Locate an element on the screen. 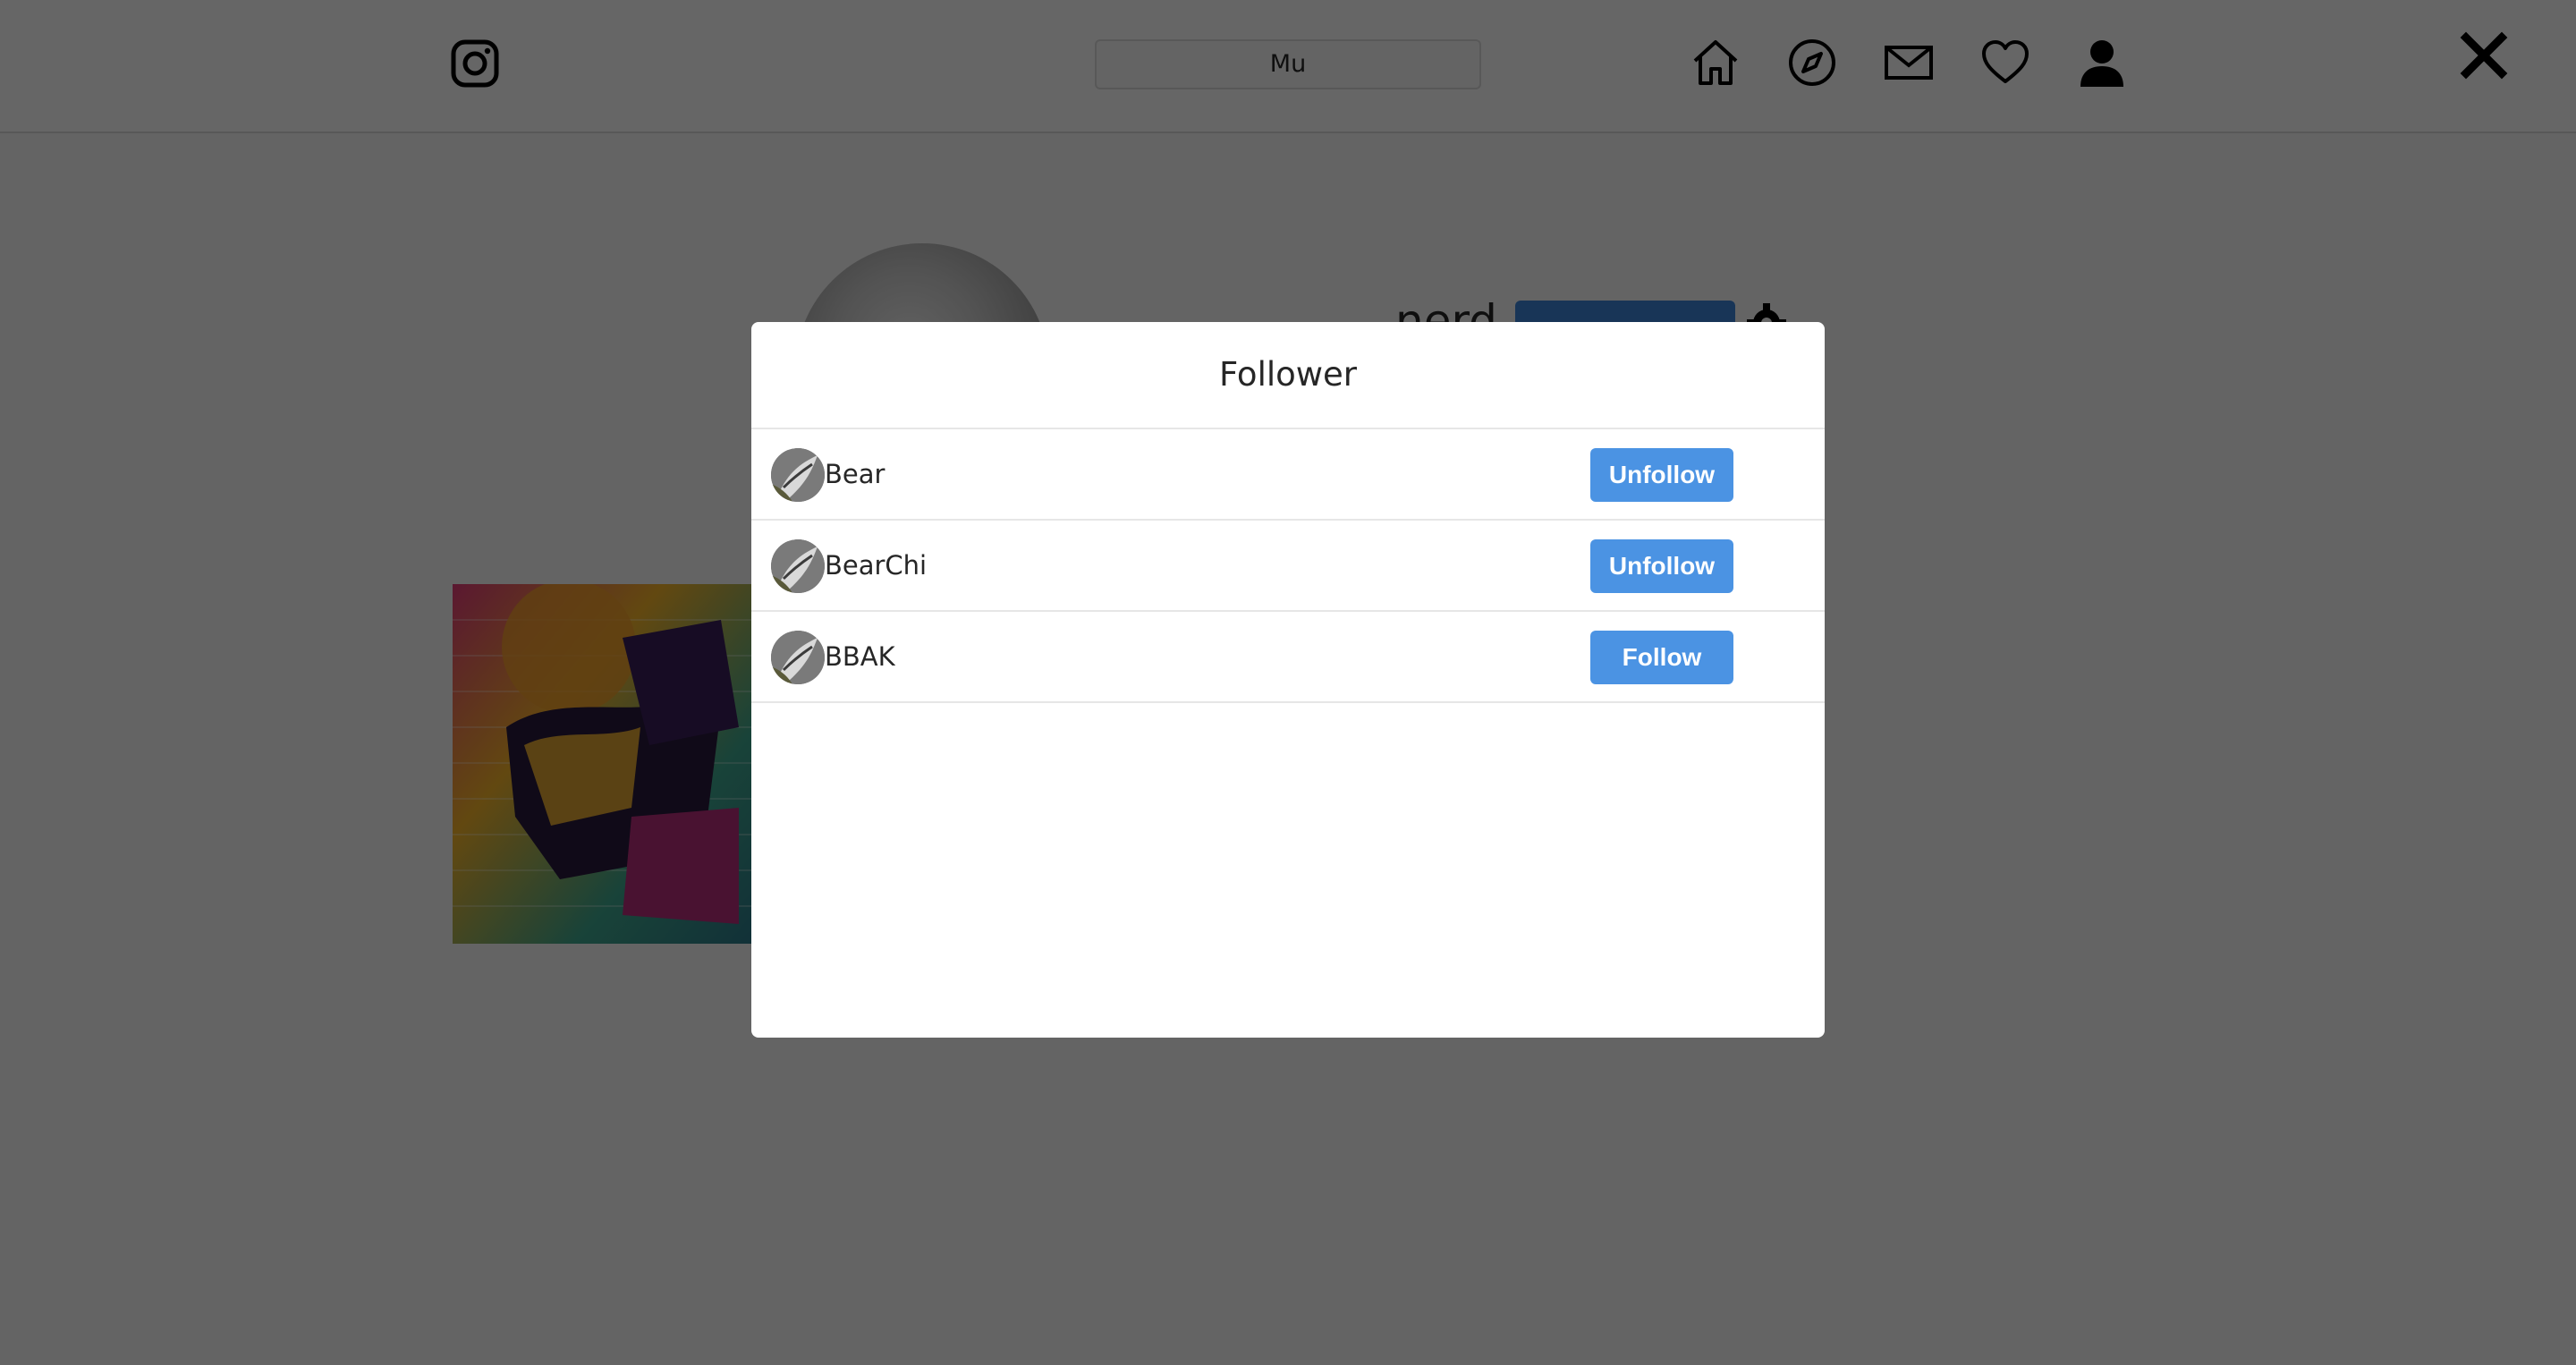  close-icon is located at coordinates (2484, 55).